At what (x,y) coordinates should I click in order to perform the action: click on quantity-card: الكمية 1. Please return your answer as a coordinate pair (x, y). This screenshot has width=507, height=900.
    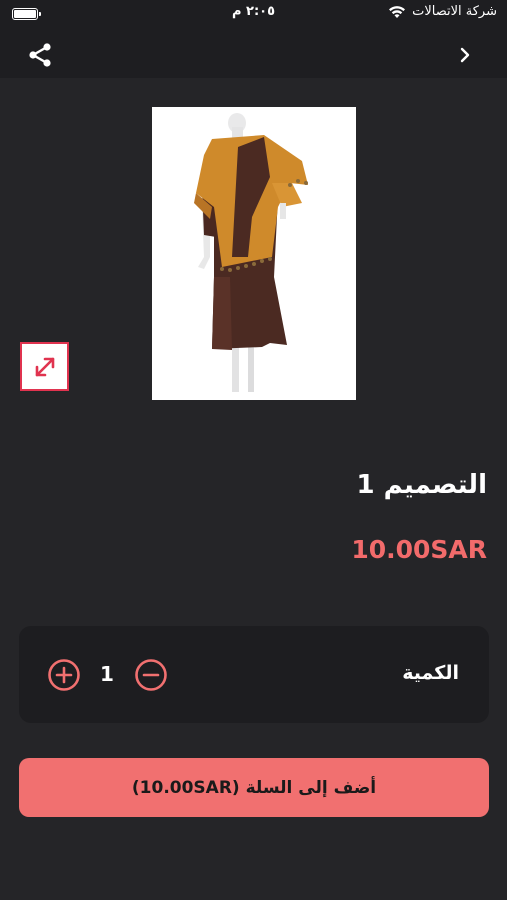
    Looking at the image, I should click on (254, 674).